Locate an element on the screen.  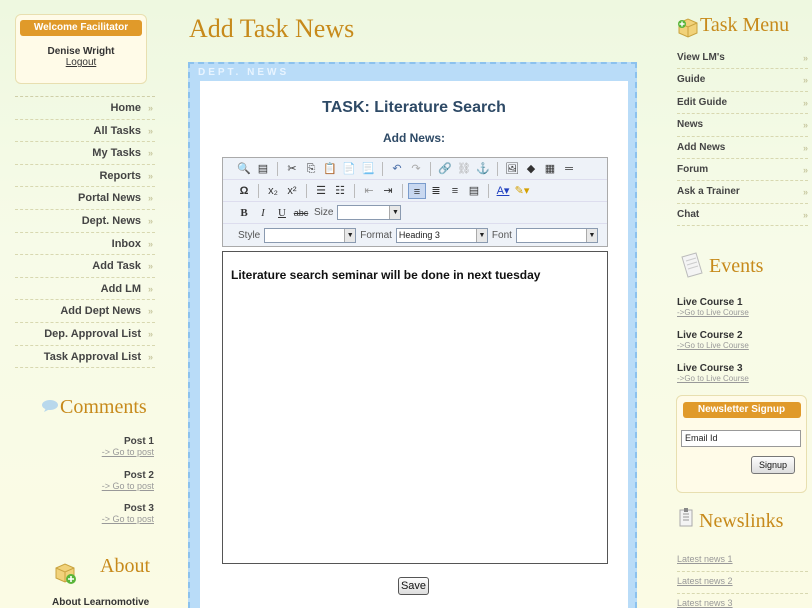
task-menu-item-label: View LM's is located at coordinates (701, 57).